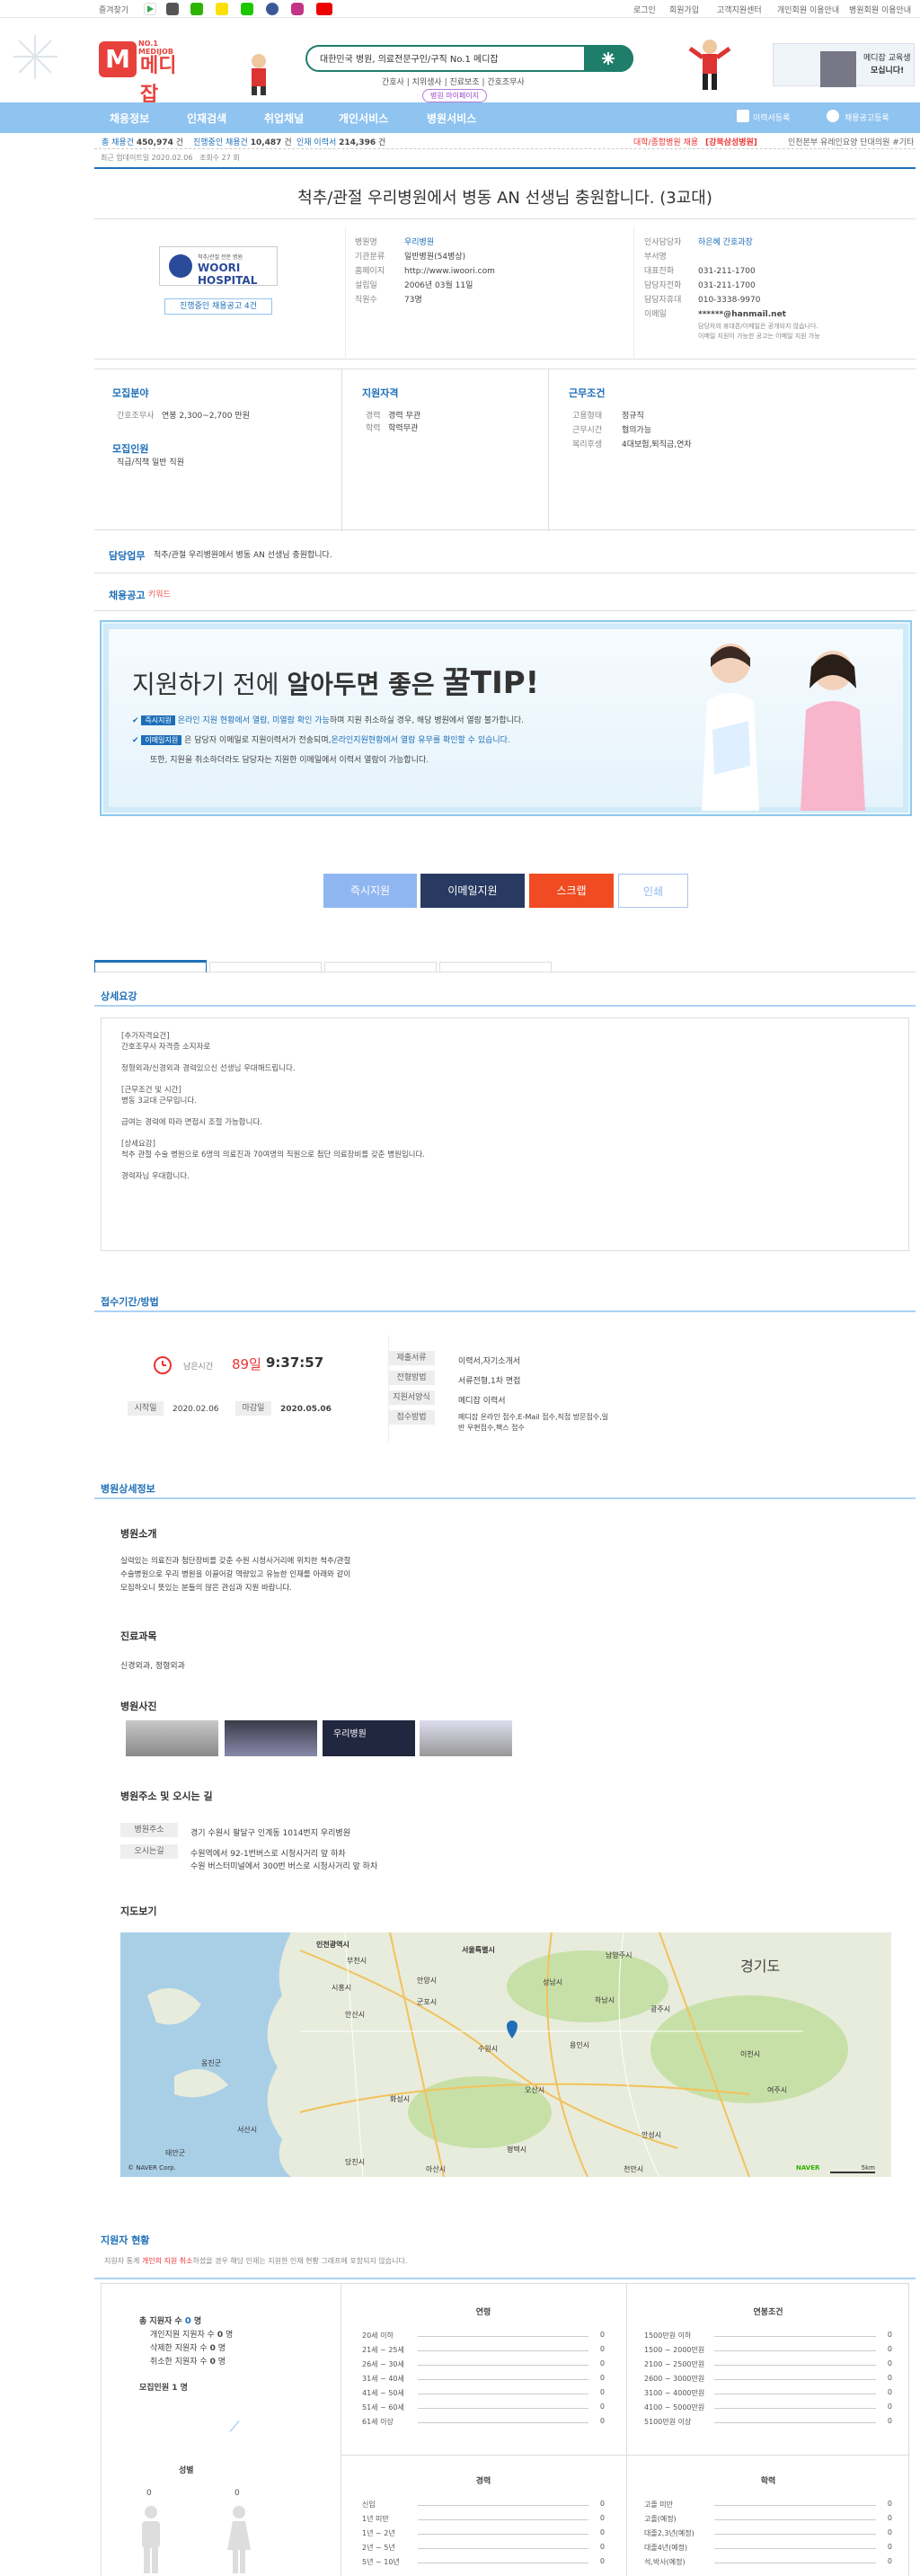 This screenshot has height=2576, width=920. What do you see at coordinates (342, 1988) in the screenshot?
I see `map-label: 시흥시` at bounding box center [342, 1988].